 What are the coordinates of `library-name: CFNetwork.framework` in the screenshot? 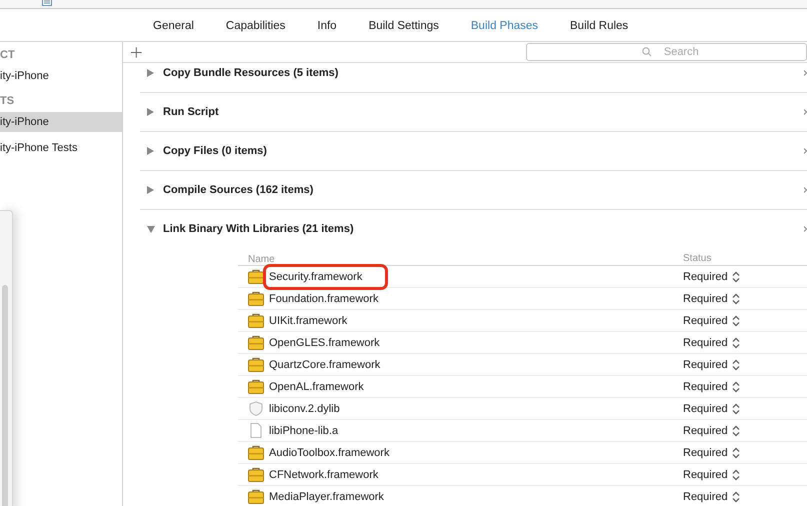 It's located at (324, 475).